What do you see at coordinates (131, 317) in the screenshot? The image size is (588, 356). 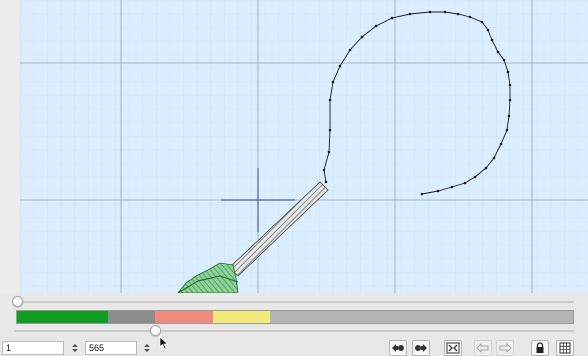 I see `color-segment-gray` at bounding box center [131, 317].